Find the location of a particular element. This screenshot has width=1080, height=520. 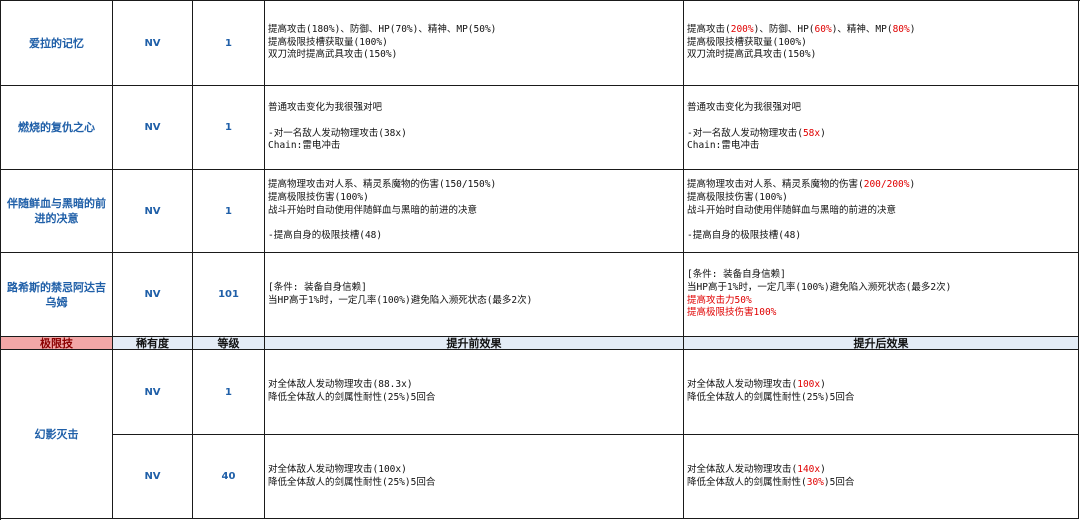

effect-line: 提高物理攻击对人系、精灵系魔物的伤害(200/200%) is located at coordinates (882, 185).